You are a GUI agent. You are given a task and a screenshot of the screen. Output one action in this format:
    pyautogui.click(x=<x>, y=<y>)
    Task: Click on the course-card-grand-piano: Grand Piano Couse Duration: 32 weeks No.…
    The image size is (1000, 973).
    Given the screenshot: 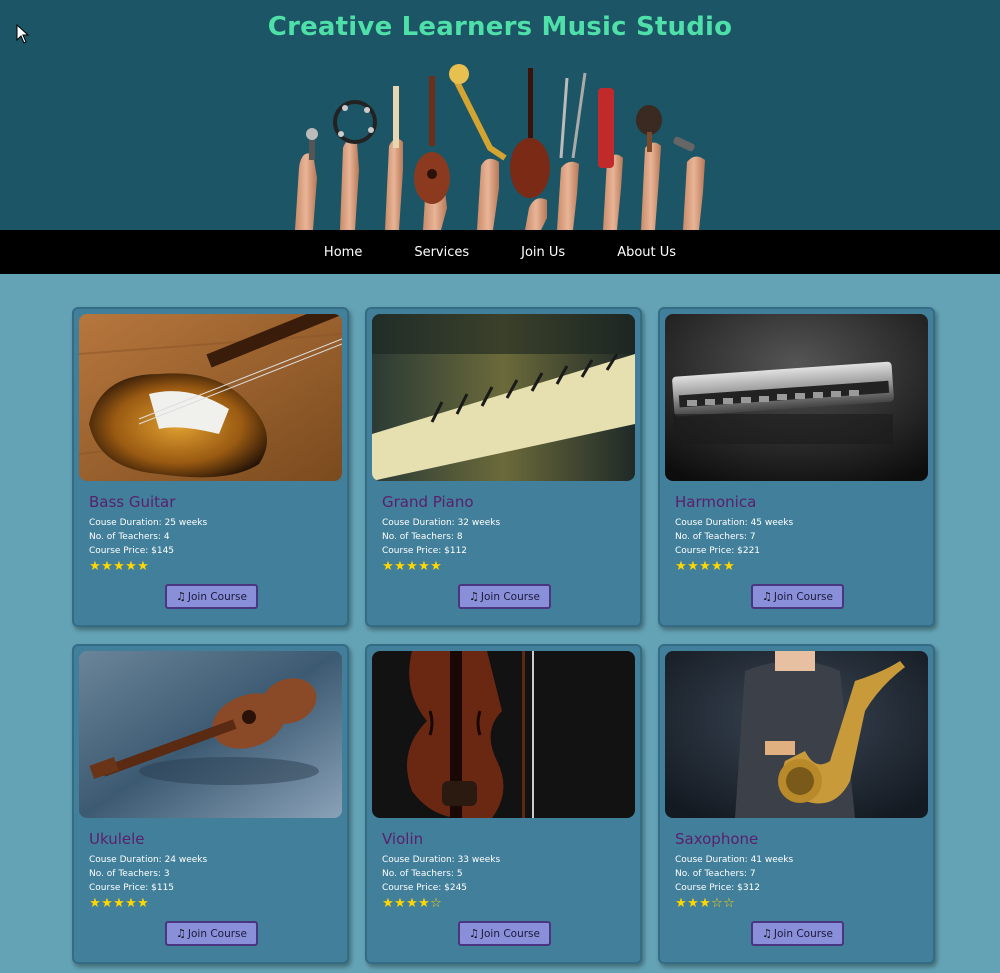 What is the action you would take?
    pyautogui.click(x=503, y=467)
    